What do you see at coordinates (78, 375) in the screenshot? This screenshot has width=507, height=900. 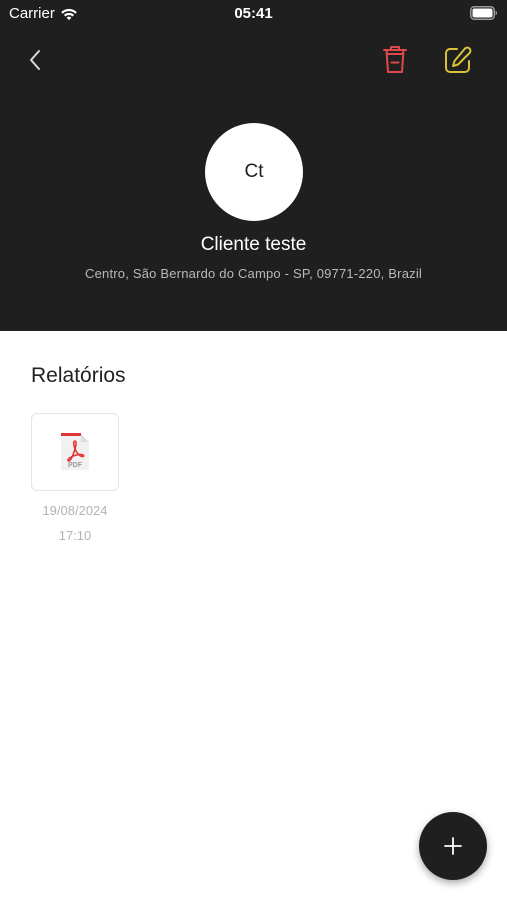 I see `reports-section-title: Relatórios` at bounding box center [78, 375].